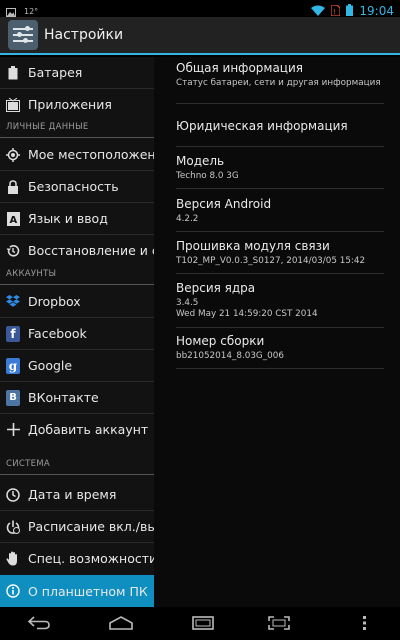 The image size is (400, 640). I want to click on sidebar-item-accessibility: Спец. возможности, so click(77, 558).